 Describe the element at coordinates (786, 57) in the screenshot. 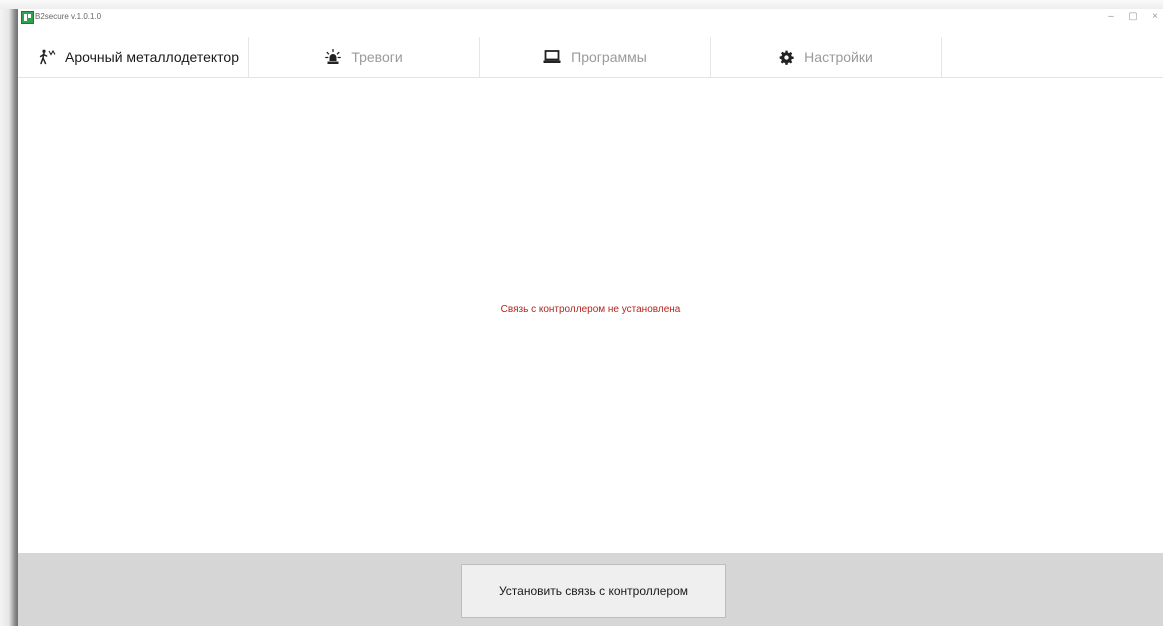

I see `gear-icon` at that location.